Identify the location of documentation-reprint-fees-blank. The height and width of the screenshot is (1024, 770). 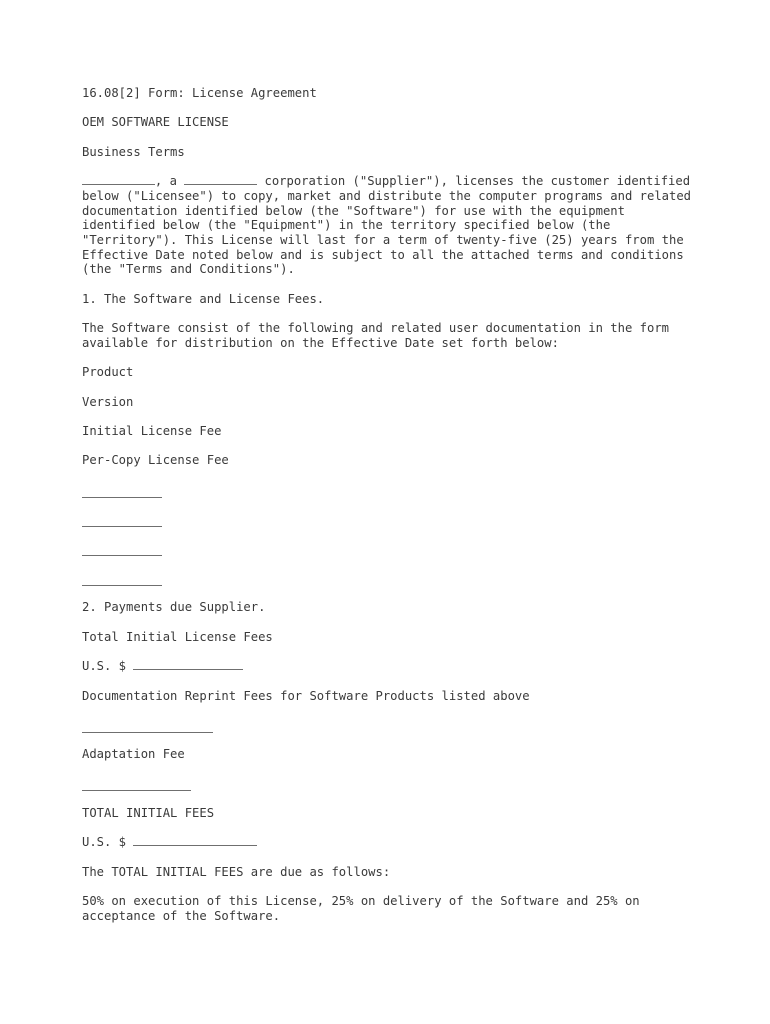
(148, 732).